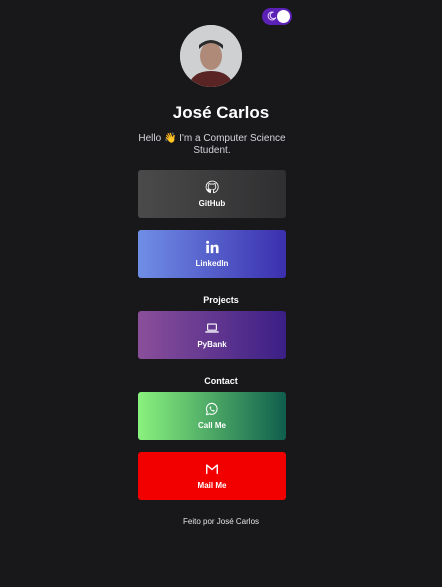 This screenshot has height=587, width=442. What do you see at coordinates (212, 144) in the screenshot?
I see `profile-bio: Hello 👋 I'm a Computer Science Student.` at bounding box center [212, 144].